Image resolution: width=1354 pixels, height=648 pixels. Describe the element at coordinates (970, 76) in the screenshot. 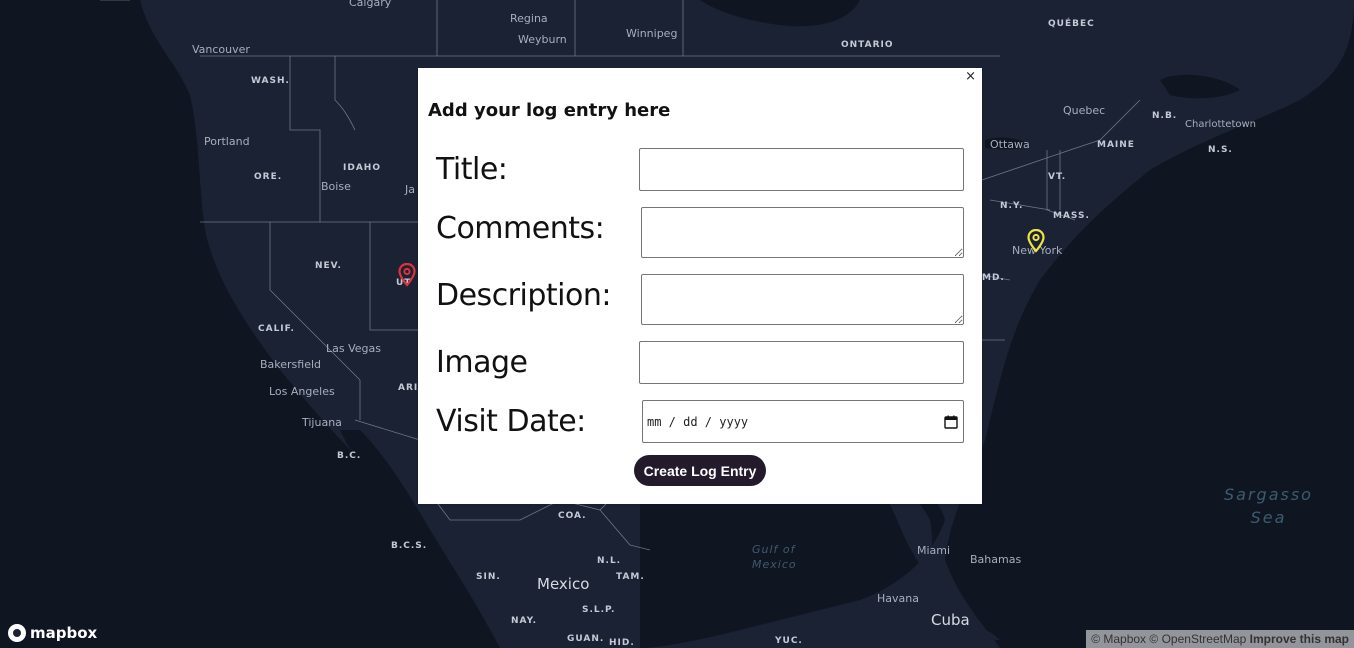

I see `close-icon: ×` at that location.